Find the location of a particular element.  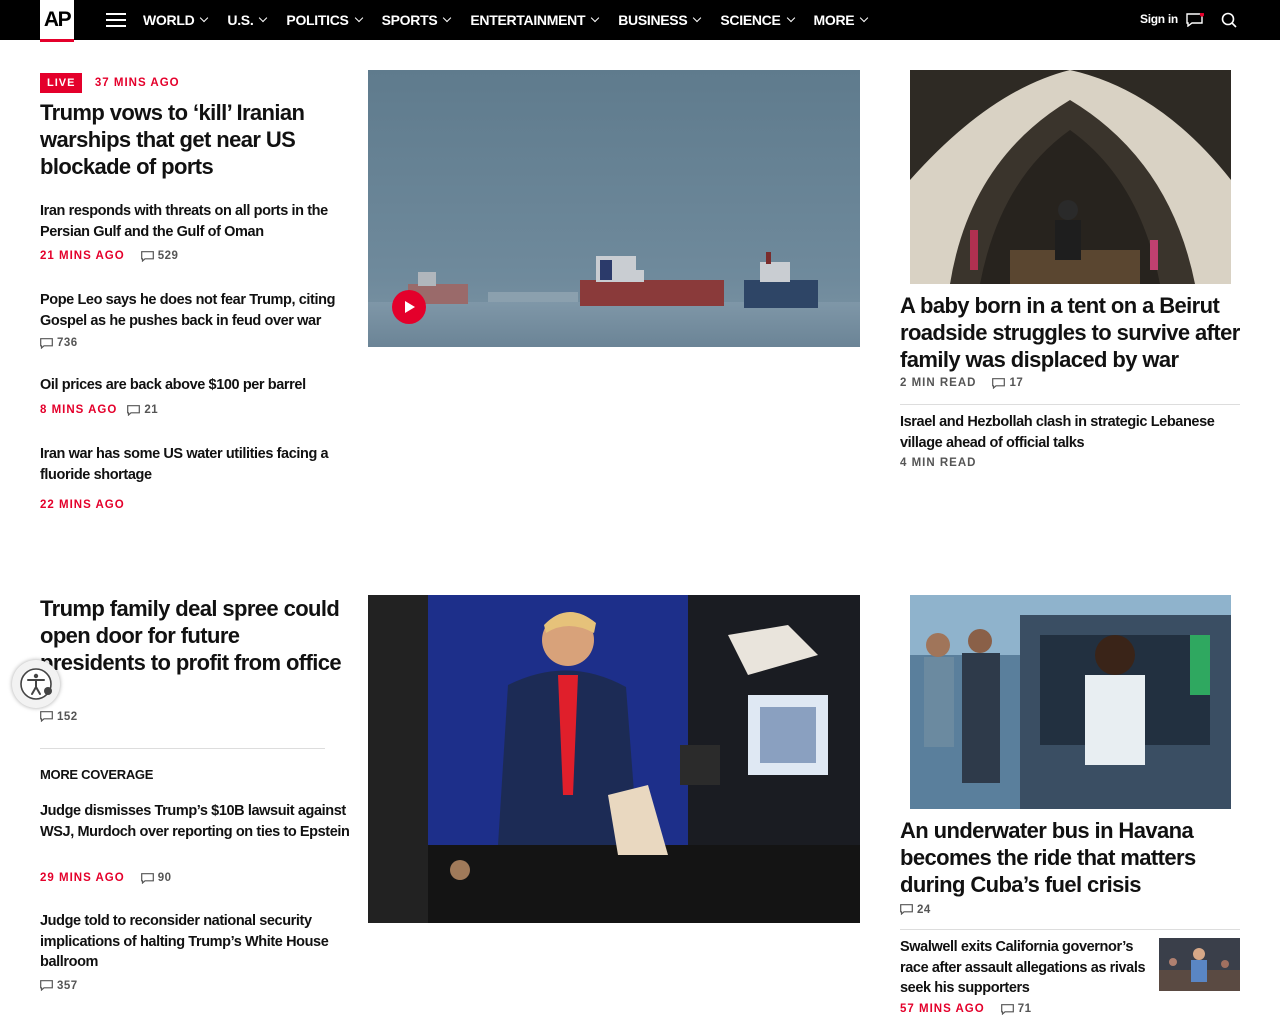

swalwell-thumbnail-art is located at coordinates (1199, 964).